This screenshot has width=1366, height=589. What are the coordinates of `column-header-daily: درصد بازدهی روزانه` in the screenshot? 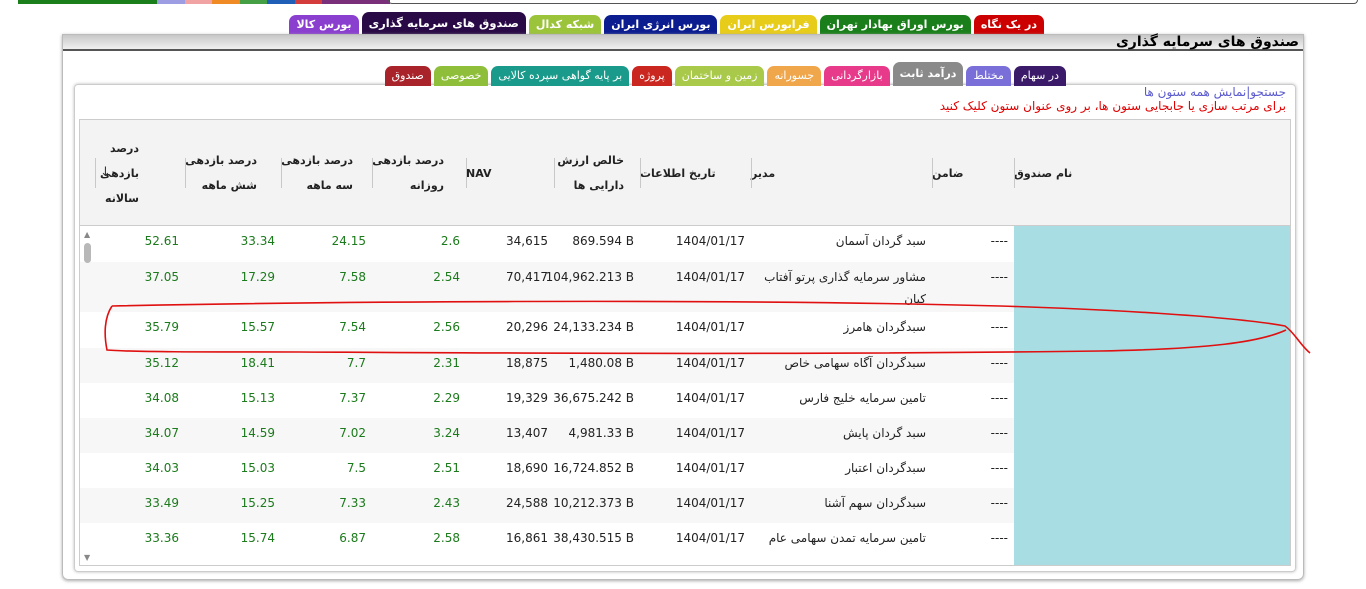 It's located at (419, 173).